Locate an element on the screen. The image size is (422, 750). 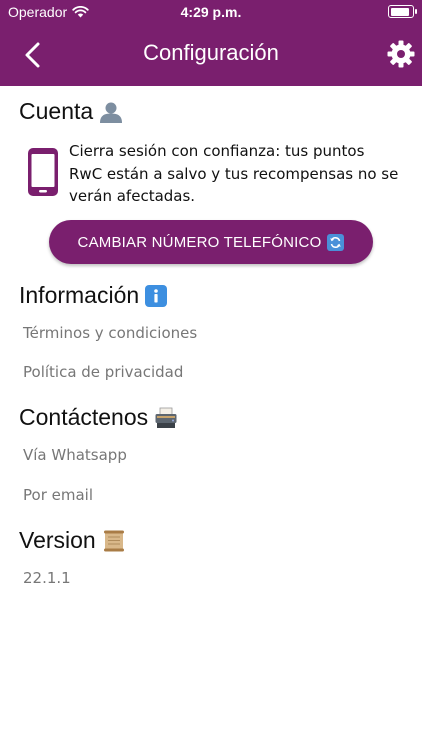
version-section-title: Version is located at coordinates (72, 540).